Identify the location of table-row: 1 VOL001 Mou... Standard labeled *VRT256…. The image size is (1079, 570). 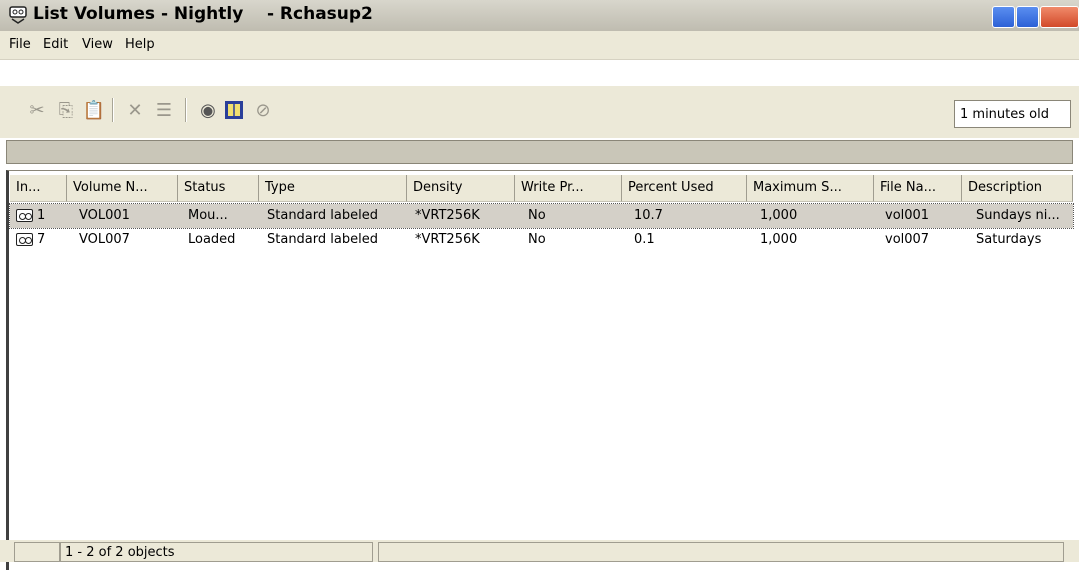
(541, 216).